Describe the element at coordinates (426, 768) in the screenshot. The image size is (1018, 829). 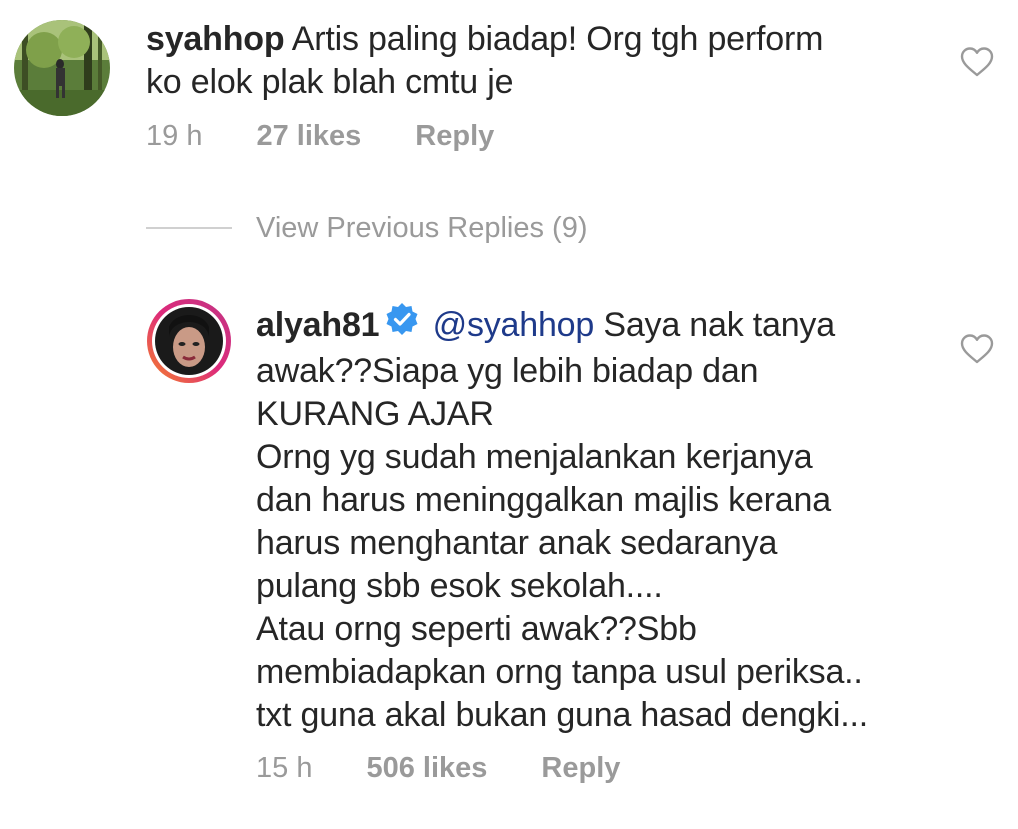
I see `likes-count: 506 likes` at that location.